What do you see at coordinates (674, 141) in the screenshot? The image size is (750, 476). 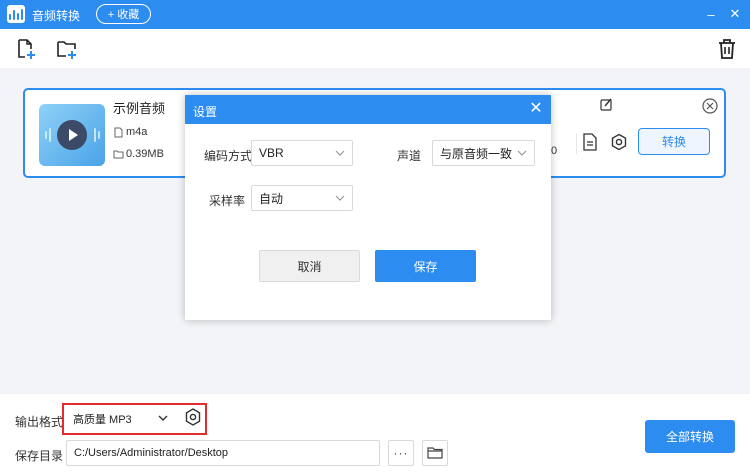 I see `convert-button: 转换` at bounding box center [674, 141].